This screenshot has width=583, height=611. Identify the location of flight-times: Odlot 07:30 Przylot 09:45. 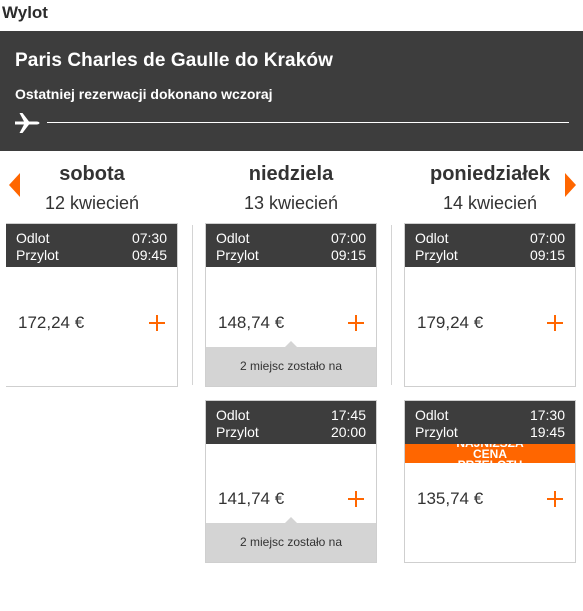
(91, 245).